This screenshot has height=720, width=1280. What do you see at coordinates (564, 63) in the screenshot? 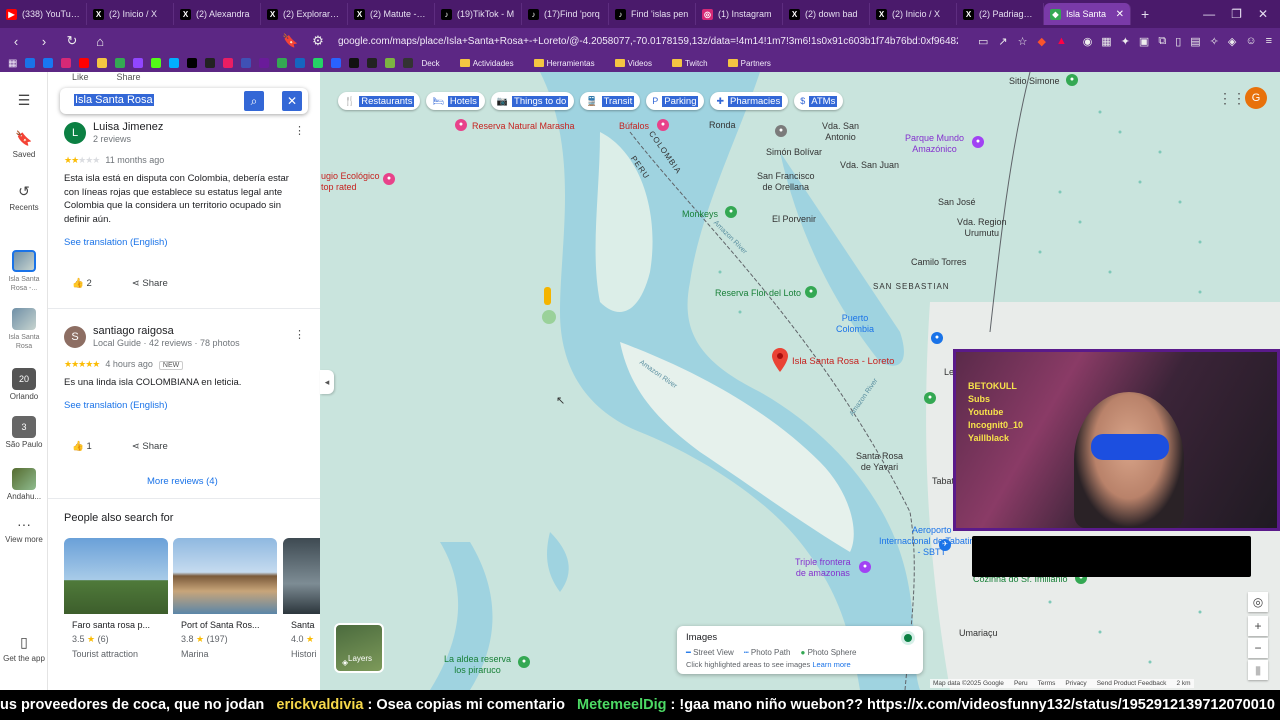
I see `bookmark-folder-herramientas: Herramientas` at bounding box center [564, 63].